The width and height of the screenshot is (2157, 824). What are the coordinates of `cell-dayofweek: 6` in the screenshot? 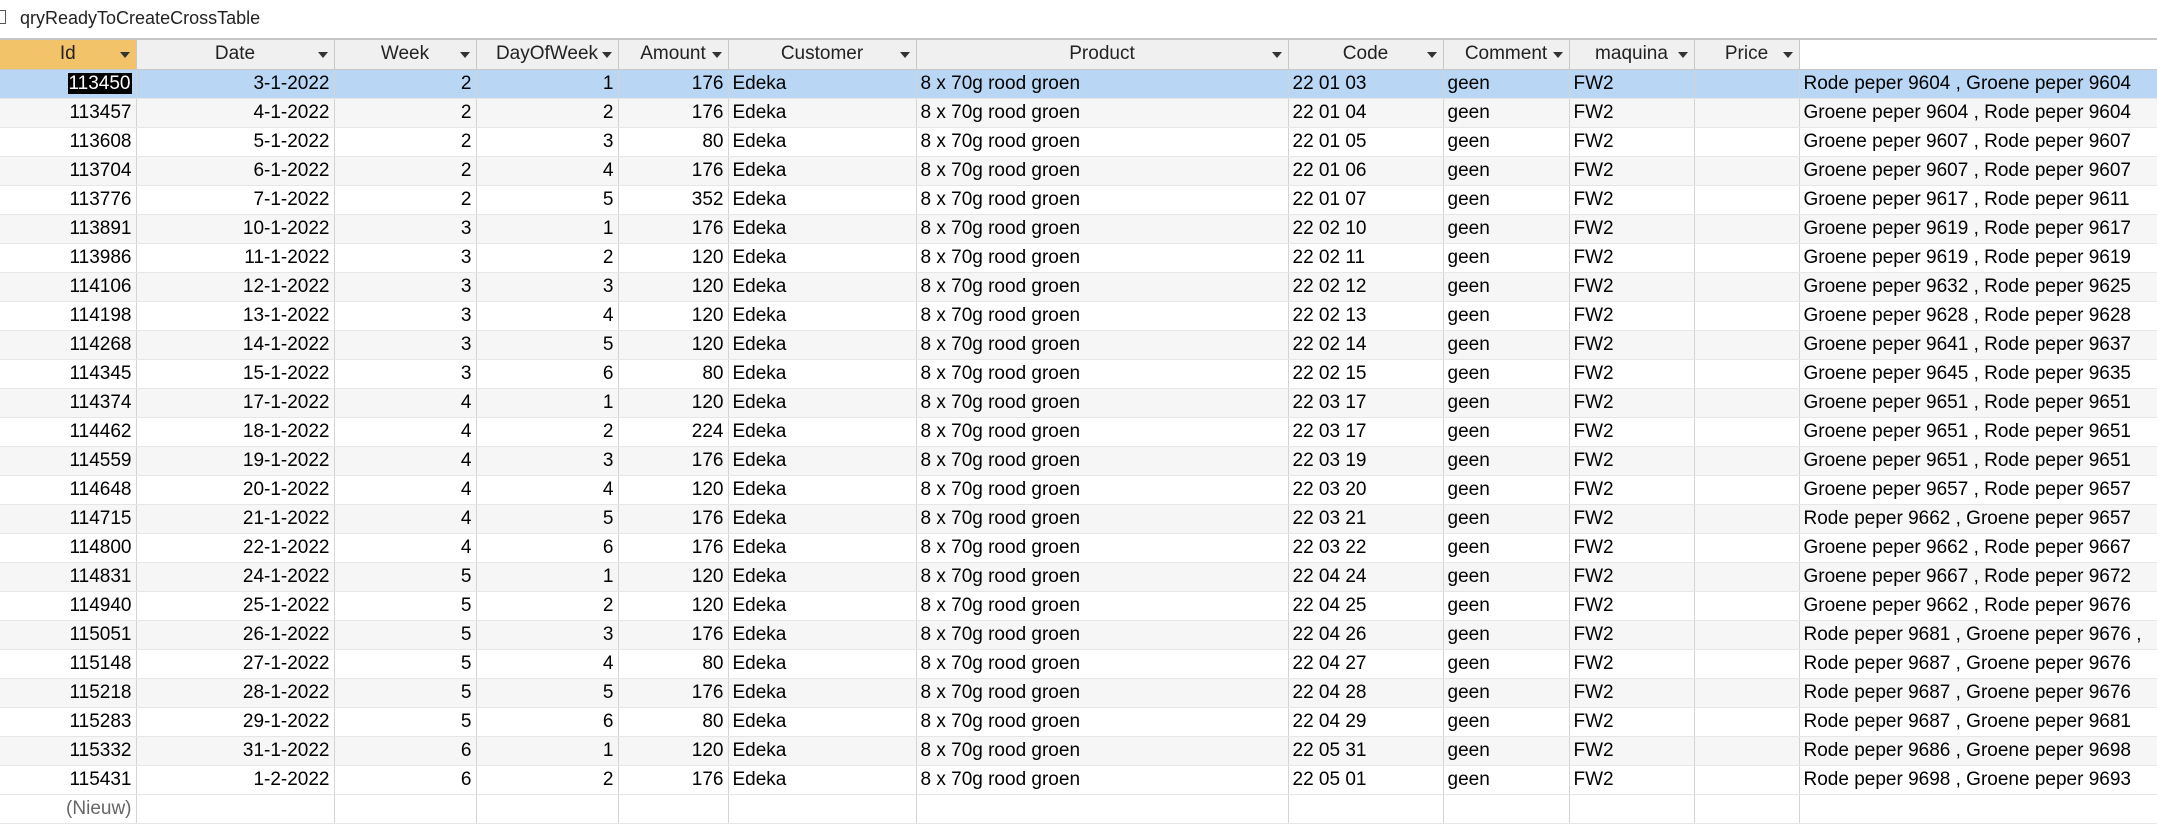 It's located at (547, 722).